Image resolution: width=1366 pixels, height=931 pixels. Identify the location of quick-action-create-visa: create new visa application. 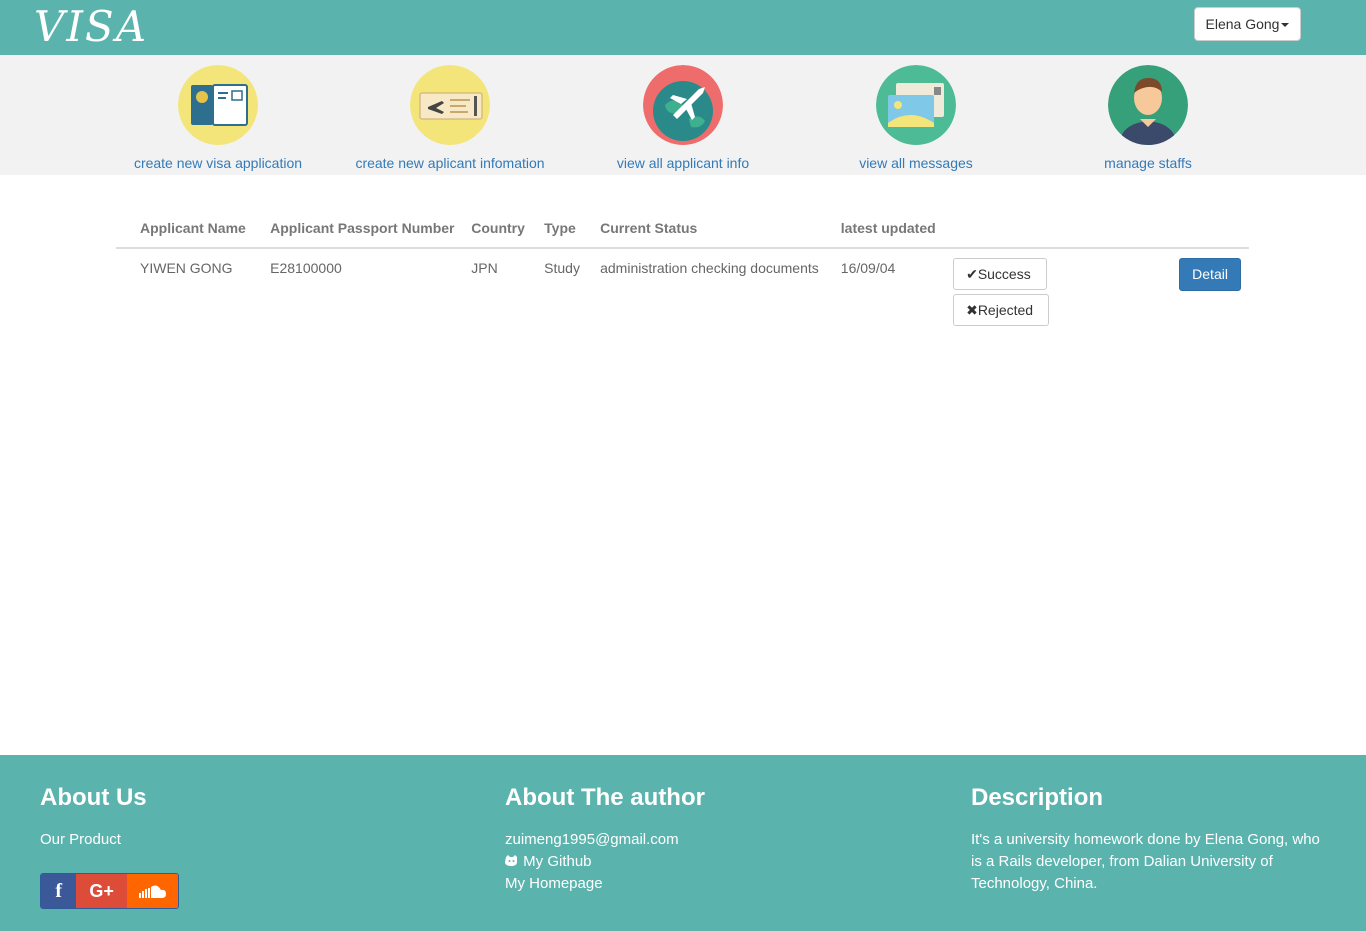
(218, 120).